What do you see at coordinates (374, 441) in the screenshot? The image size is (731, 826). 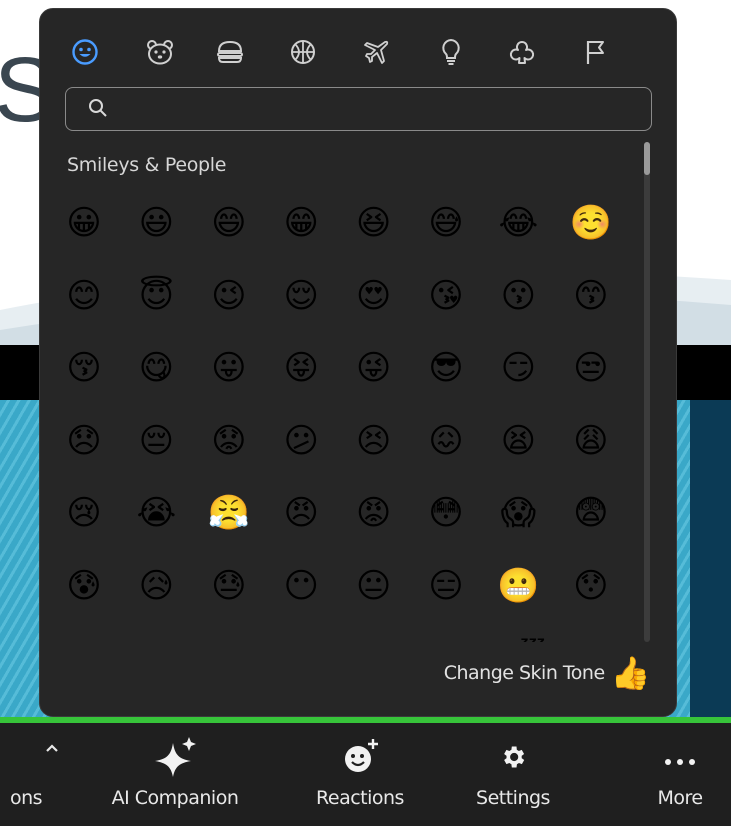 I see `emoji-item: 😣` at bounding box center [374, 441].